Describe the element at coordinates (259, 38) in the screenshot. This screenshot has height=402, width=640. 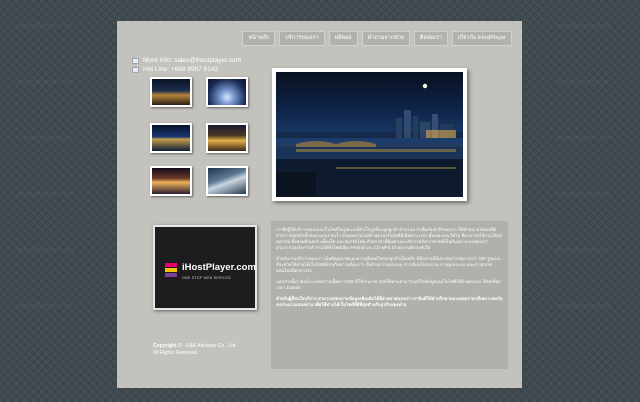
I see `nav-home: หน้าหลัก` at that location.